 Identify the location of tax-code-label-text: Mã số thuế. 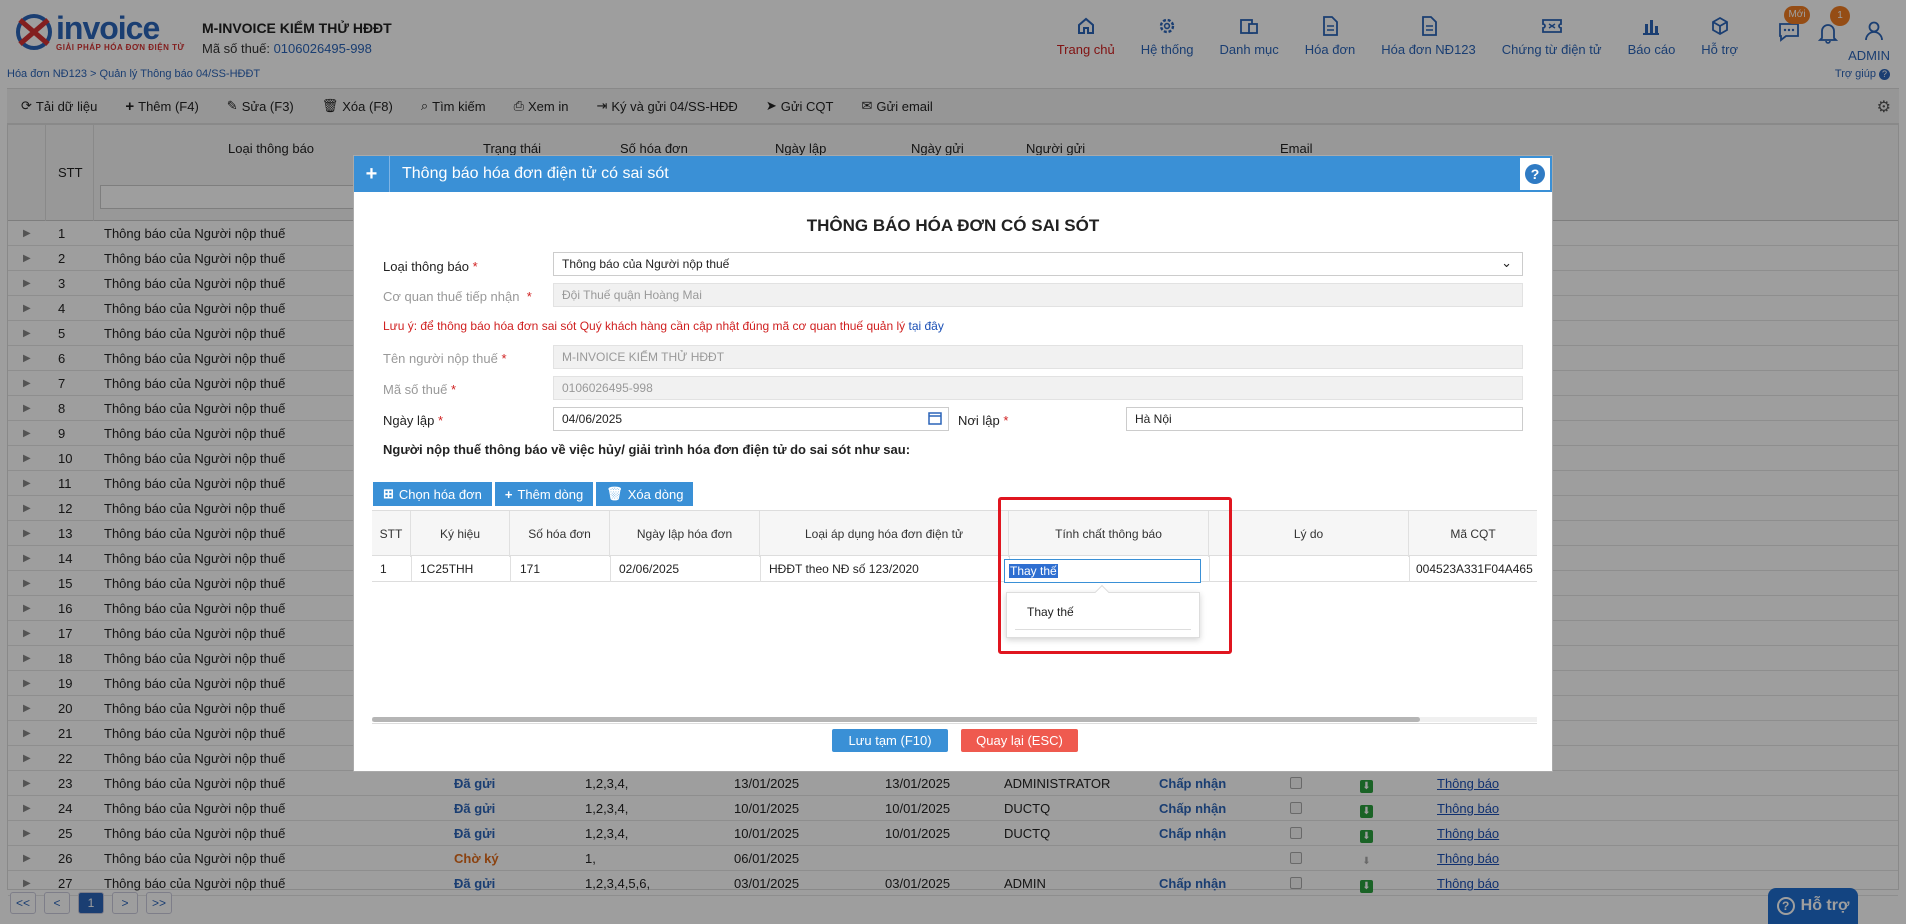
(415, 389).